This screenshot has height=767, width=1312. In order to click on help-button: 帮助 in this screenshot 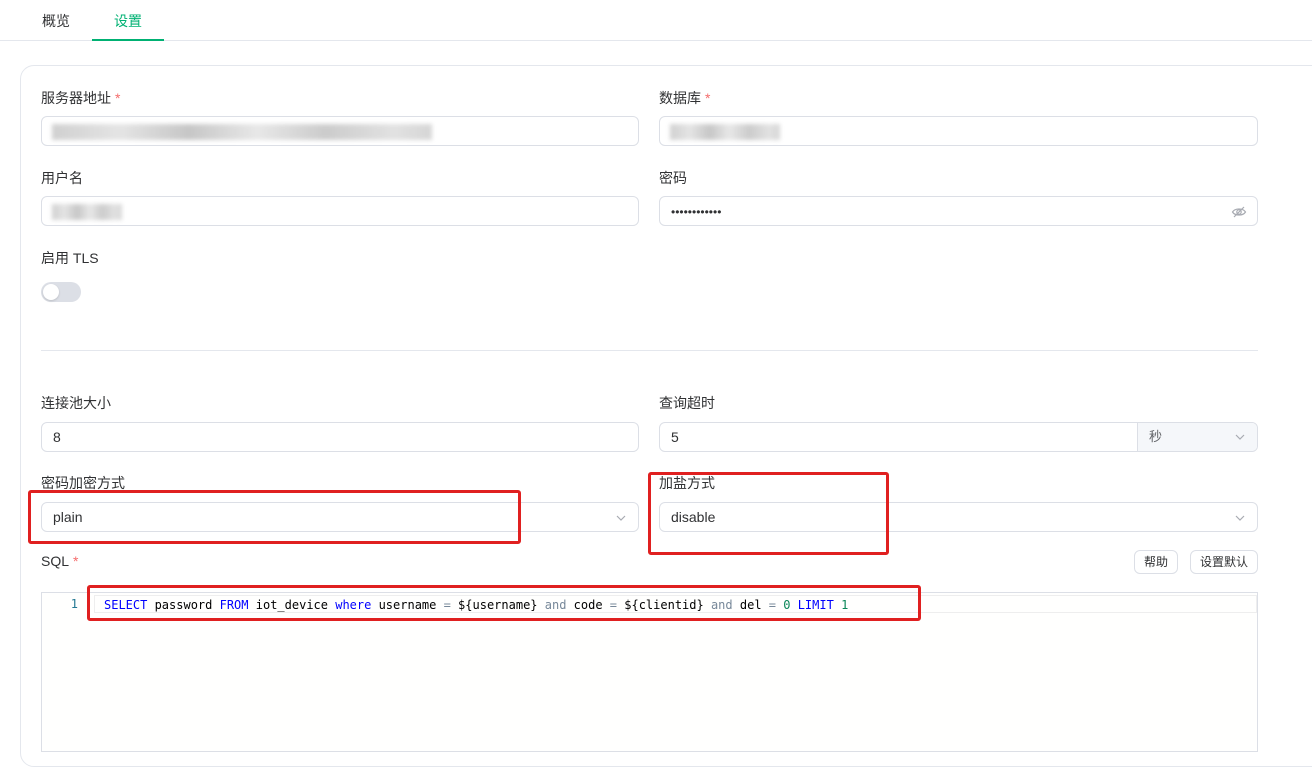, I will do `click(1156, 562)`.